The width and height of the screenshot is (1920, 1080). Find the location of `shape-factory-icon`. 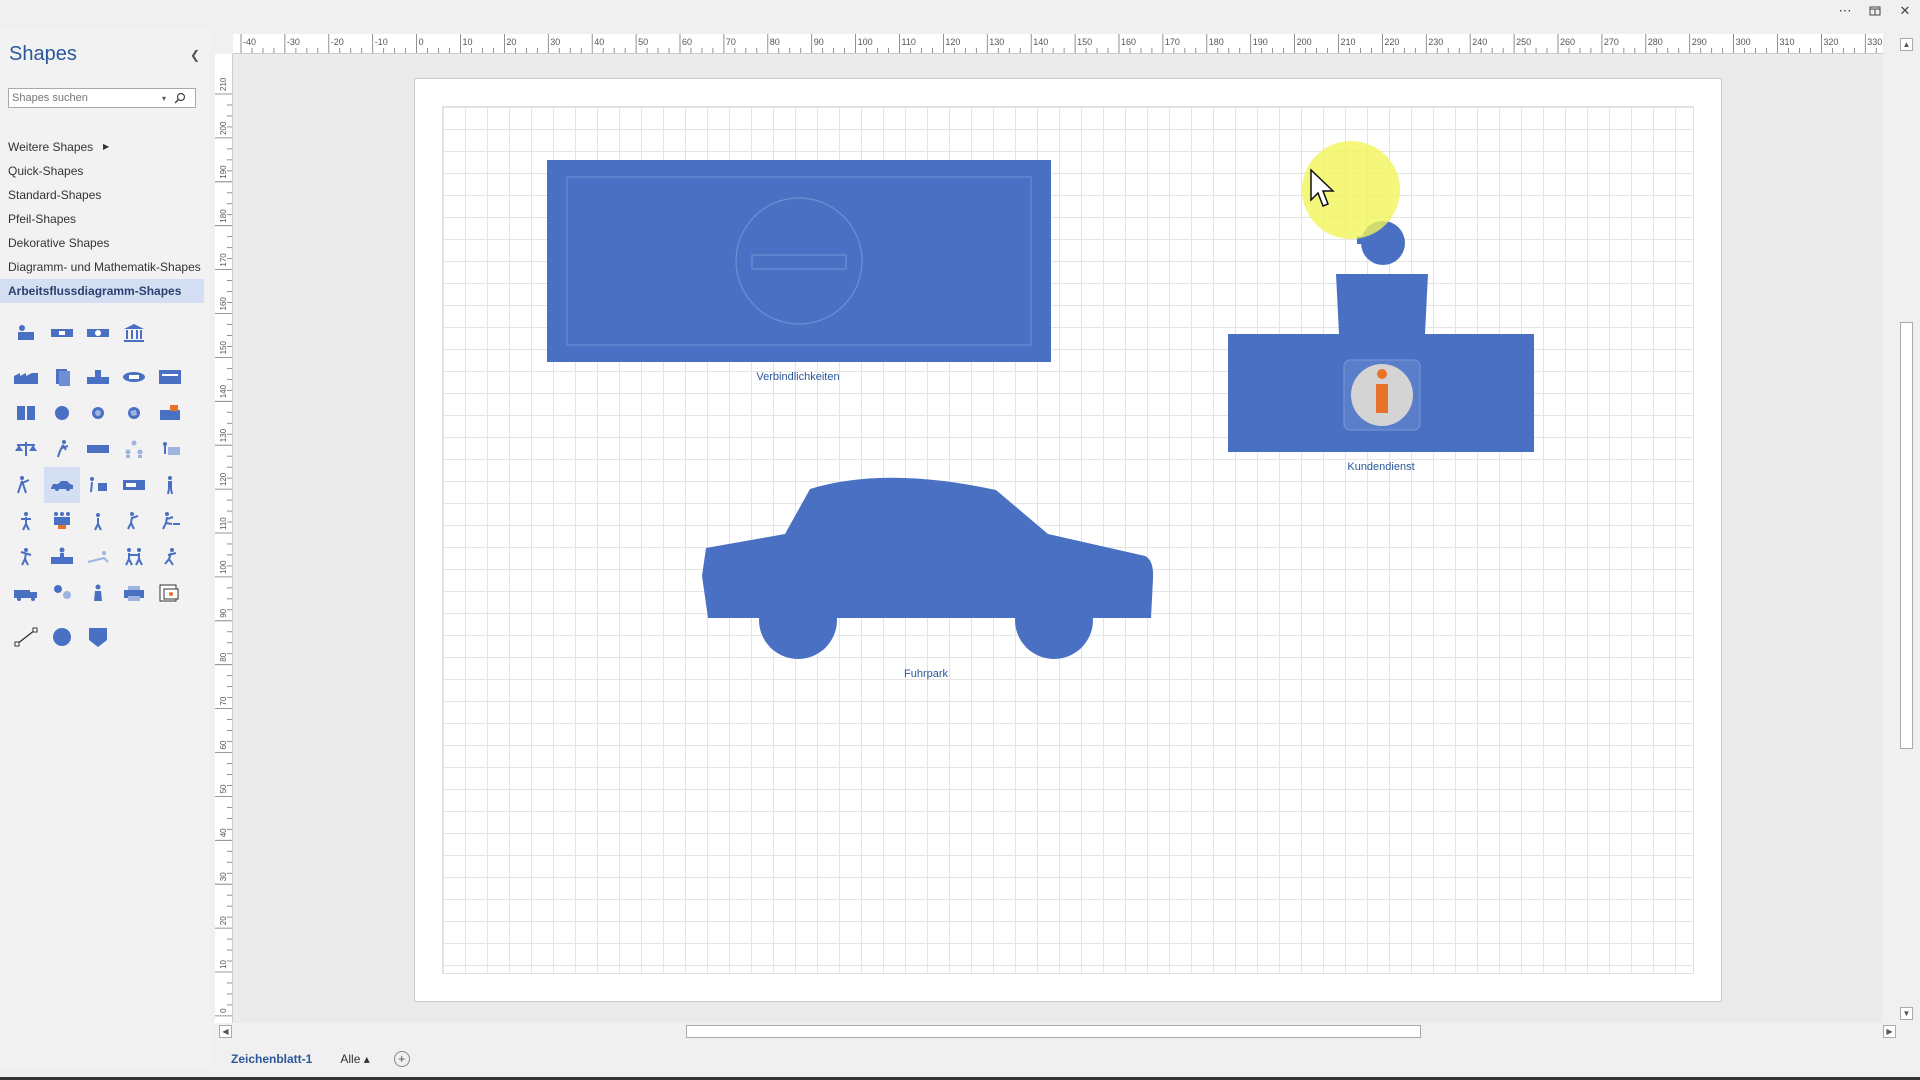

shape-factory-icon is located at coordinates (26, 377).